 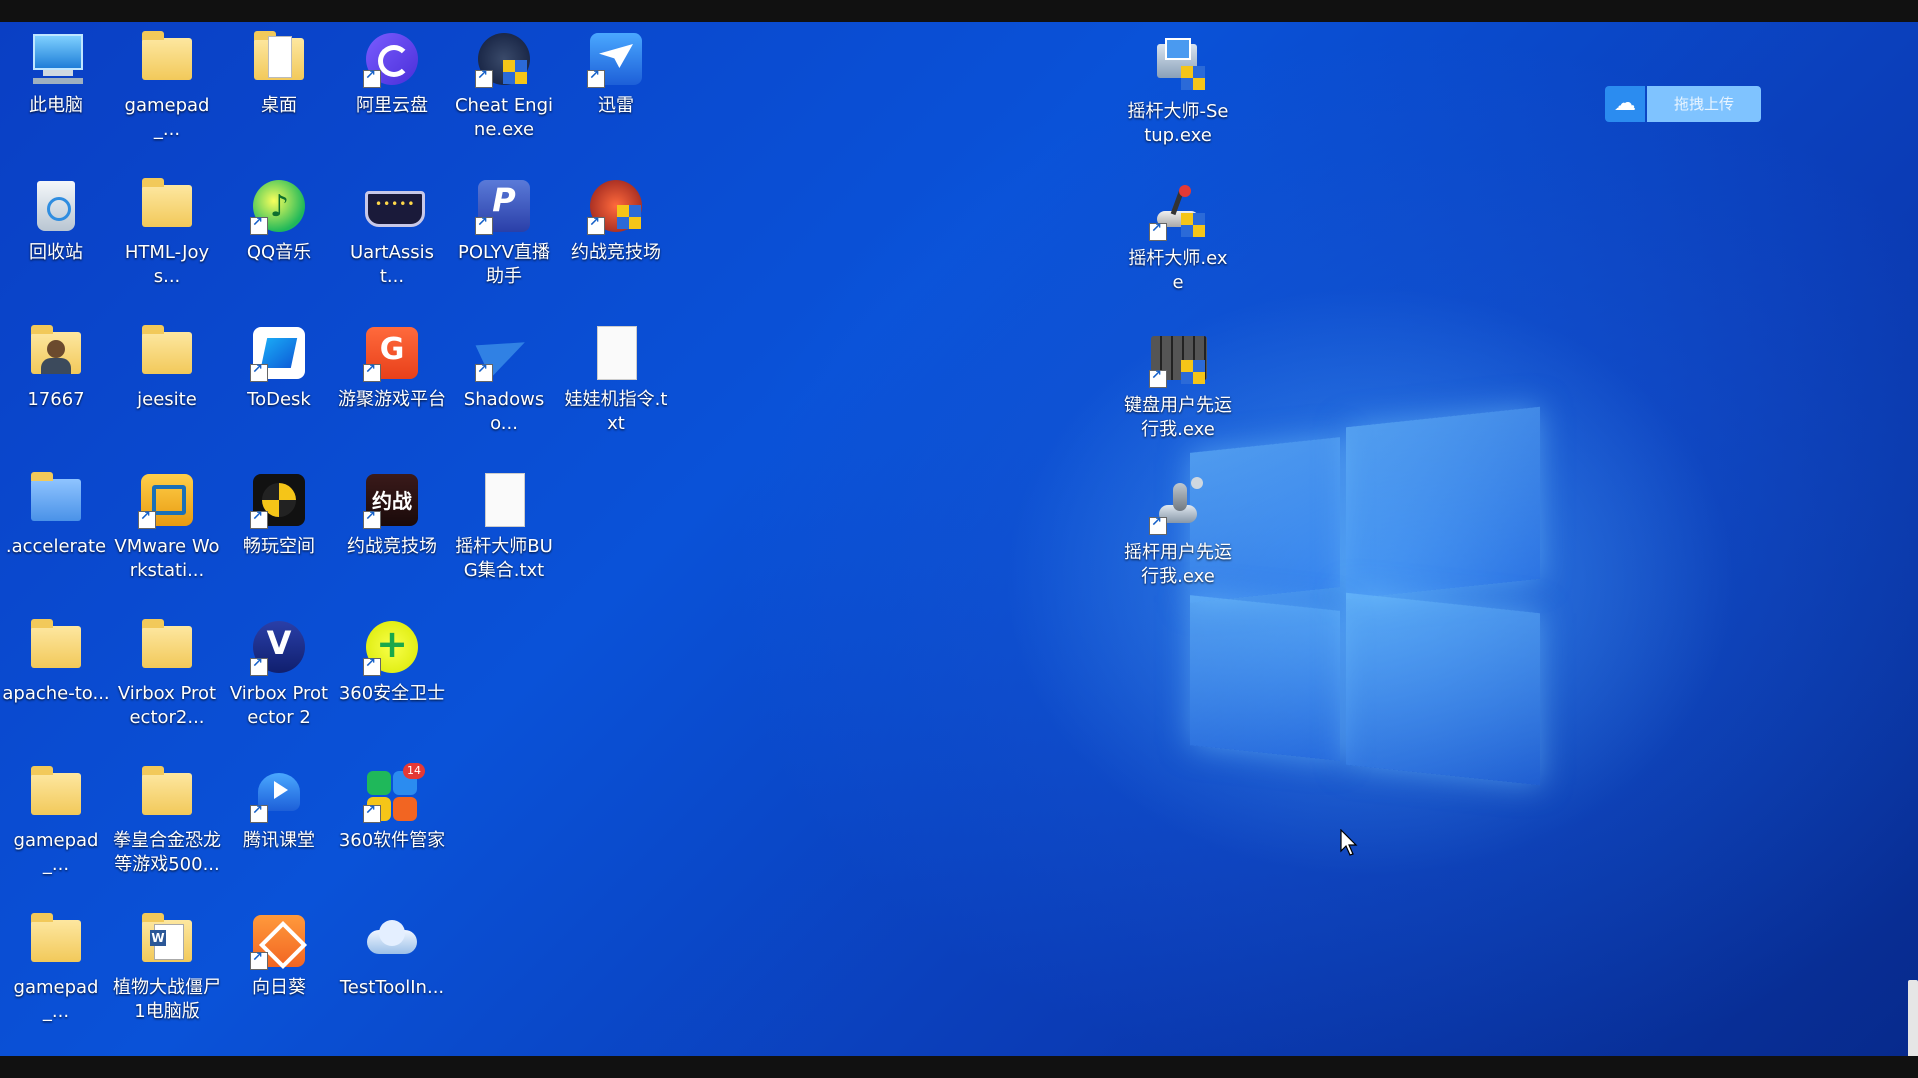 I want to click on desktop-icon-17667: 17667, so click(x=56, y=367).